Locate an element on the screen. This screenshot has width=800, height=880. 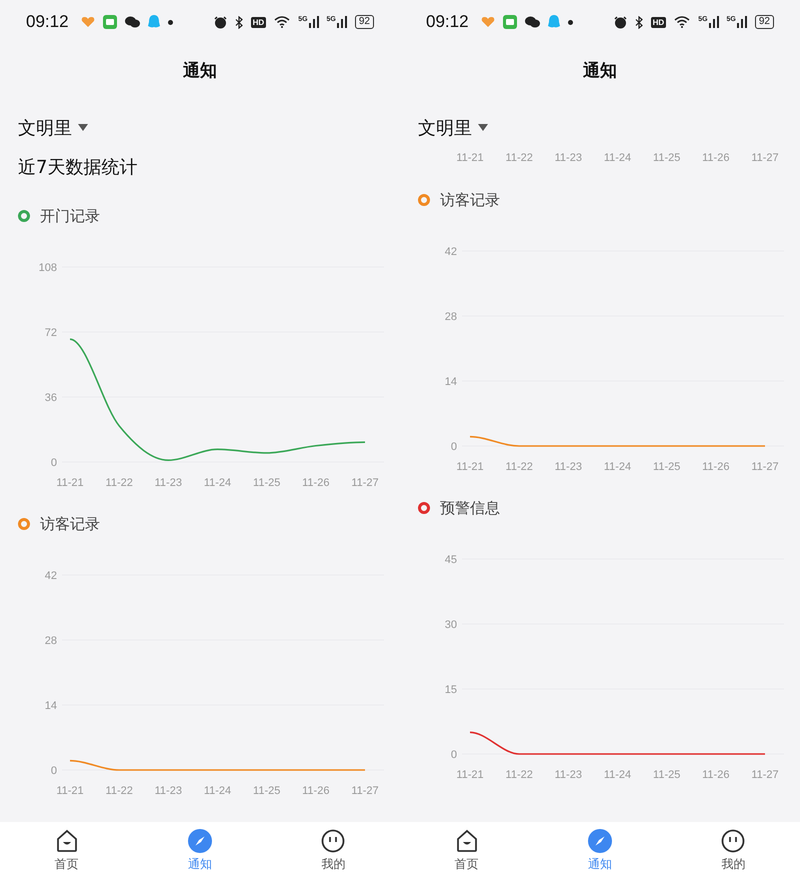
axis-label: 108 is located at coordinates (47, 268).